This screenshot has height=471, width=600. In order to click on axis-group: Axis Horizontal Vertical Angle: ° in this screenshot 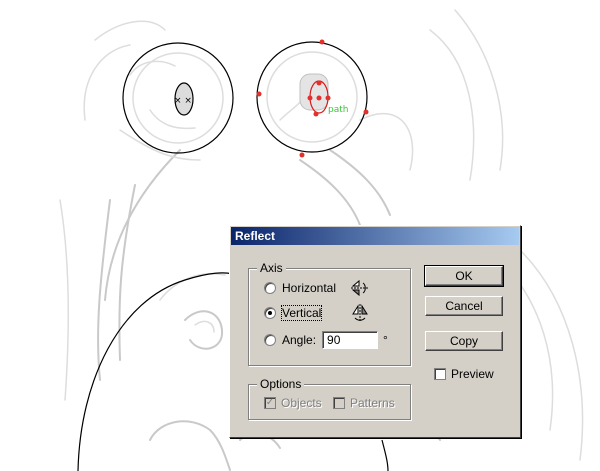, I will do `click(329, 313)`.